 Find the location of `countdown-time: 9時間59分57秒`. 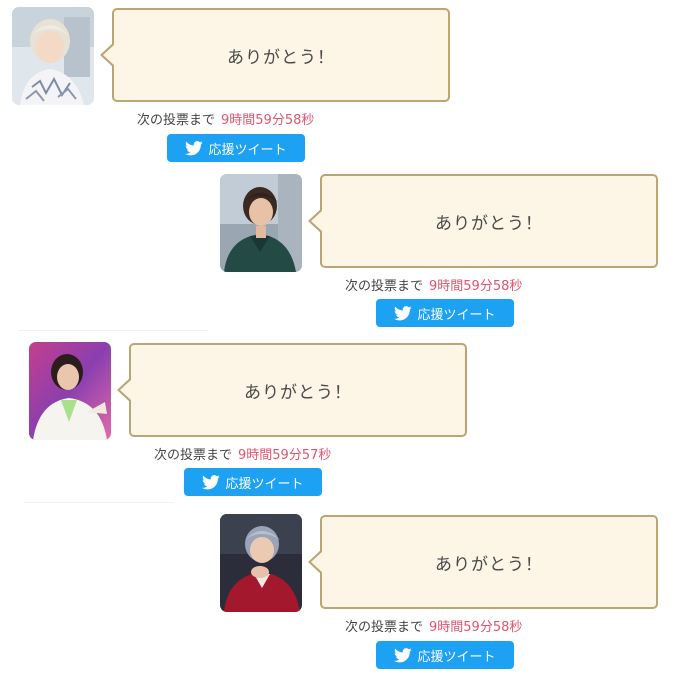

countdown-time: 9時間59分57秒 is located at coordinates (285, 455).